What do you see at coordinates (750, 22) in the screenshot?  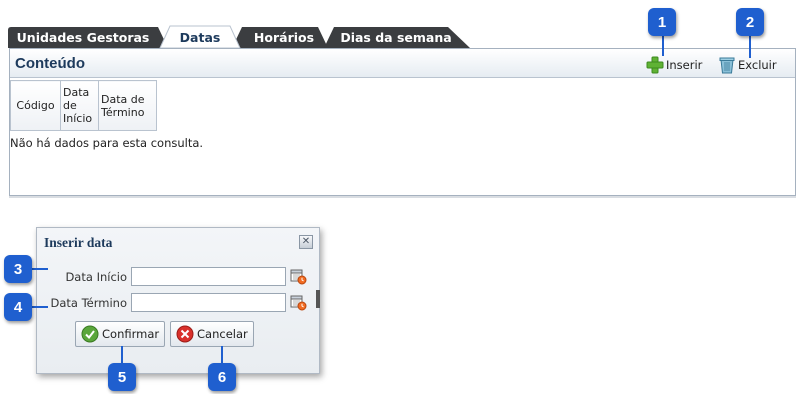 I see `callout-badge-2: 2` at bounding box center [750, 22].